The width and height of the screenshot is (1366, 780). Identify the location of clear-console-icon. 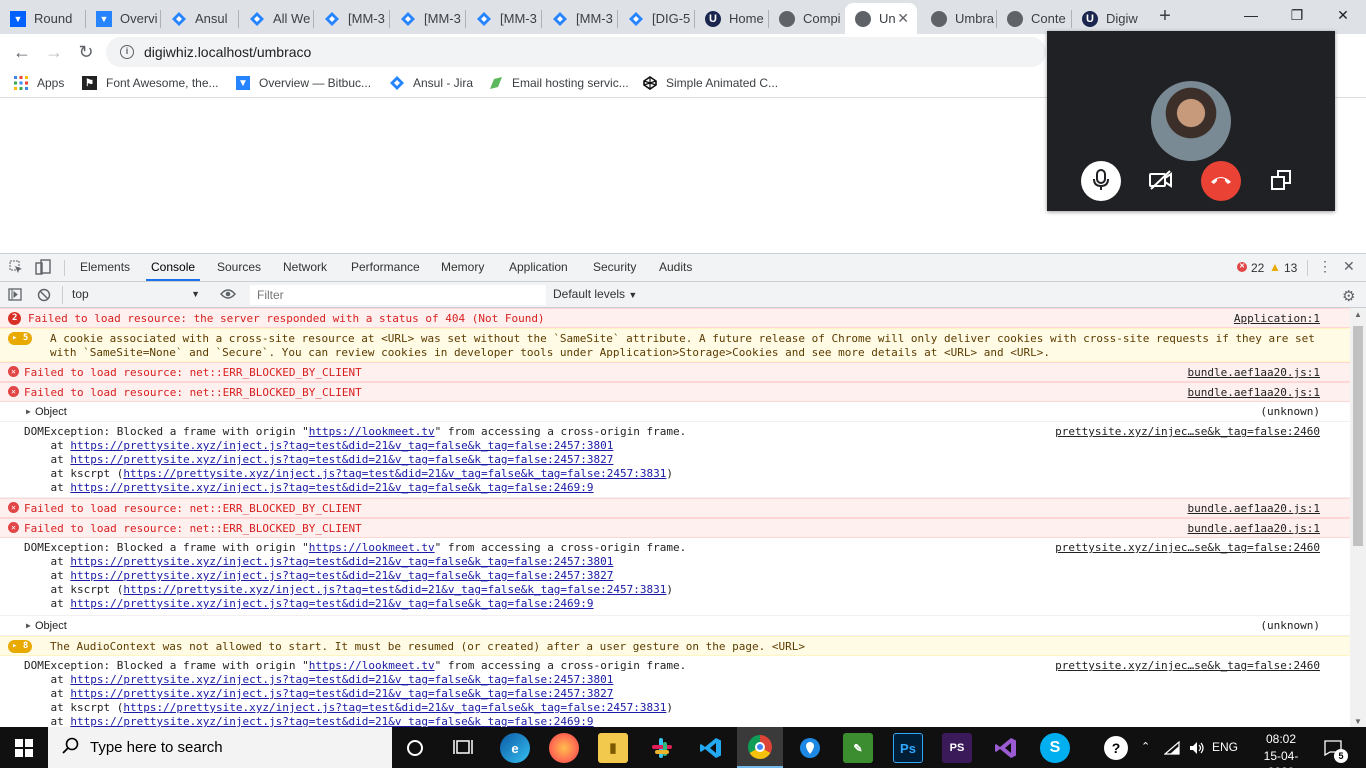
(44, 296).